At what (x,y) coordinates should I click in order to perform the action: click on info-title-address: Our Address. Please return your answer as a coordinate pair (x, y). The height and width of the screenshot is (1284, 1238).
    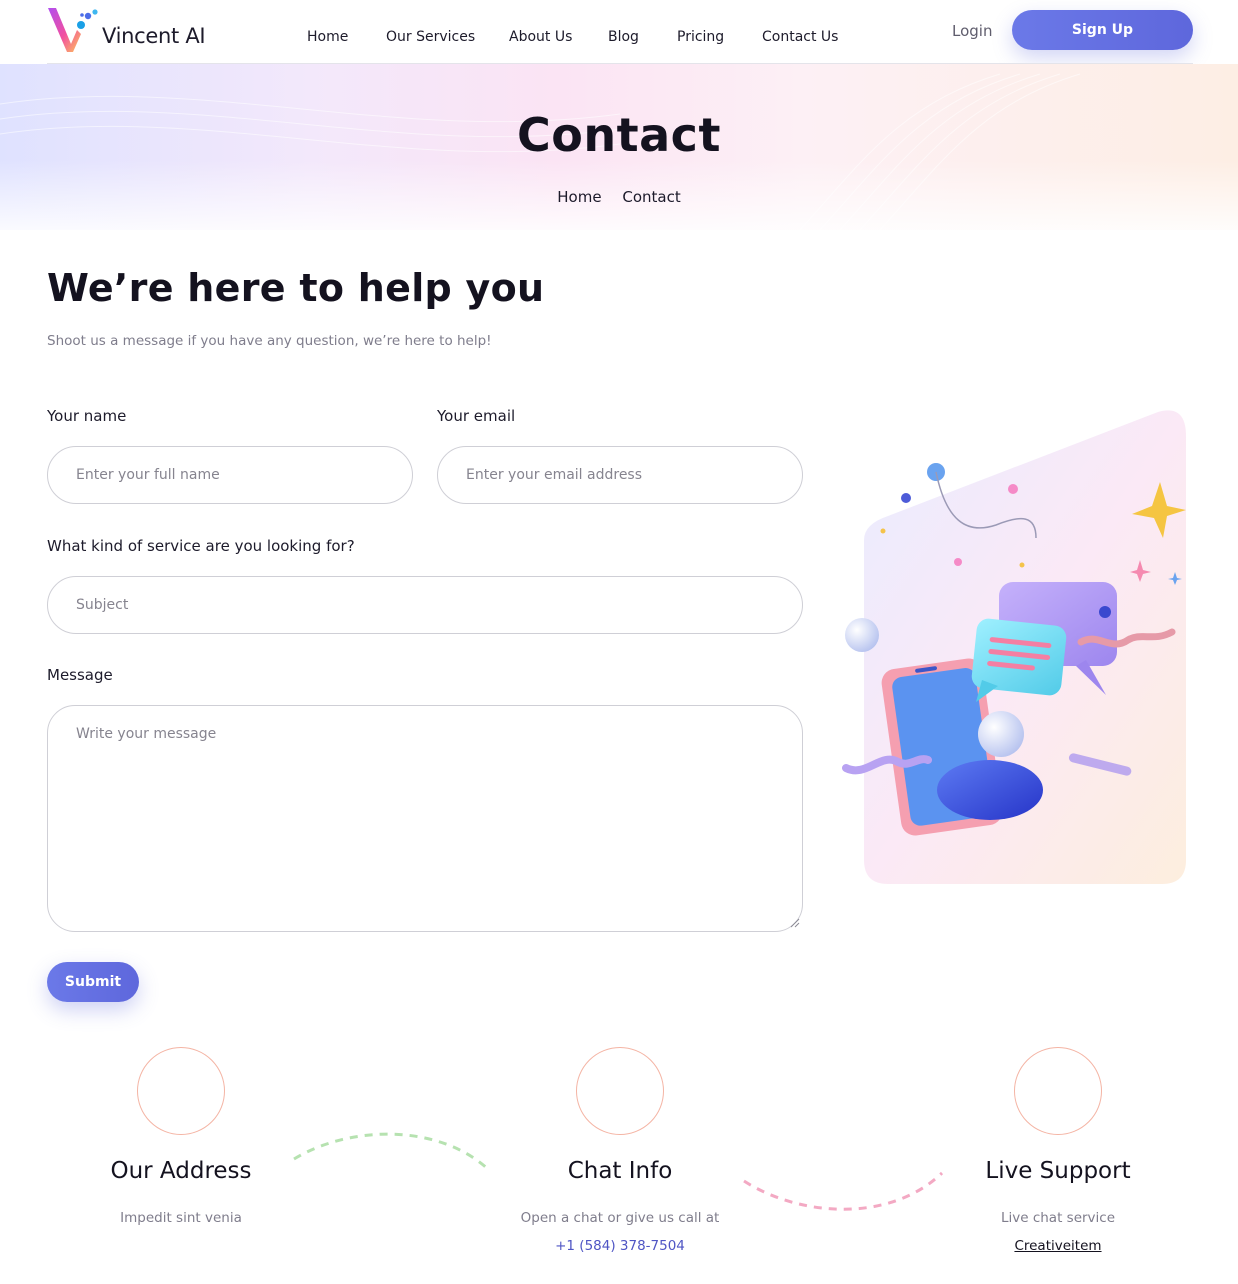
    Looking at the image, I should click on (181, 1171).